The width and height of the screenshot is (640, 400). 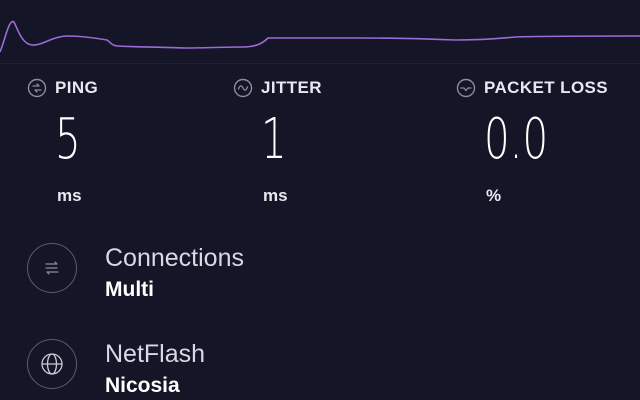 I want to click on latency-graph-line, so click(x=320, y=36).